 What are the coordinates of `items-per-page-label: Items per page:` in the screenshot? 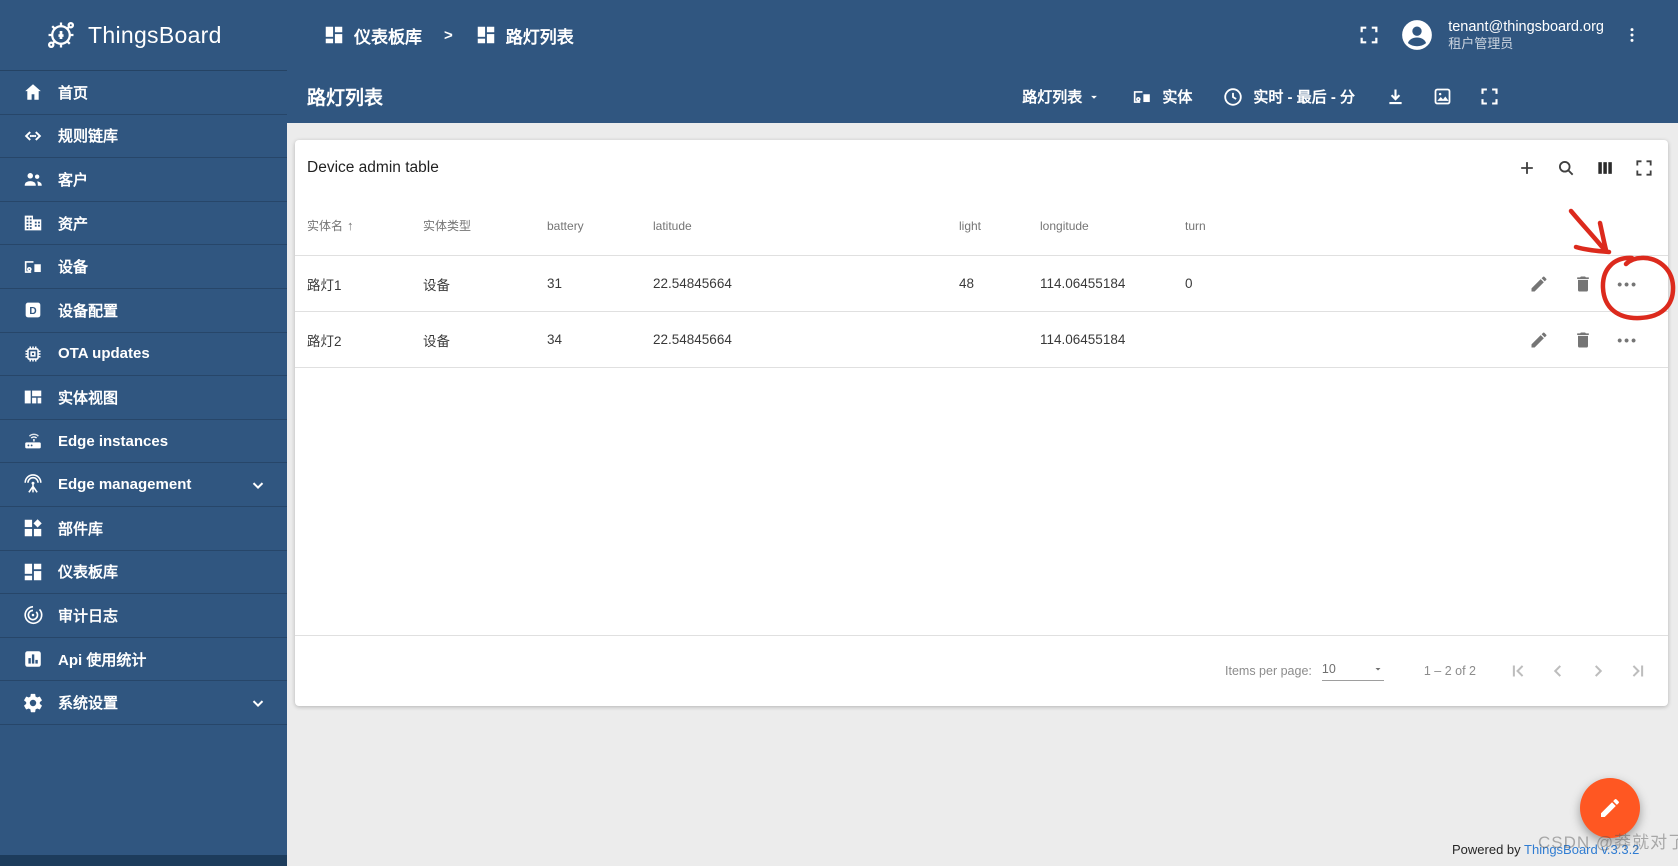 It's located at (1268, 671).